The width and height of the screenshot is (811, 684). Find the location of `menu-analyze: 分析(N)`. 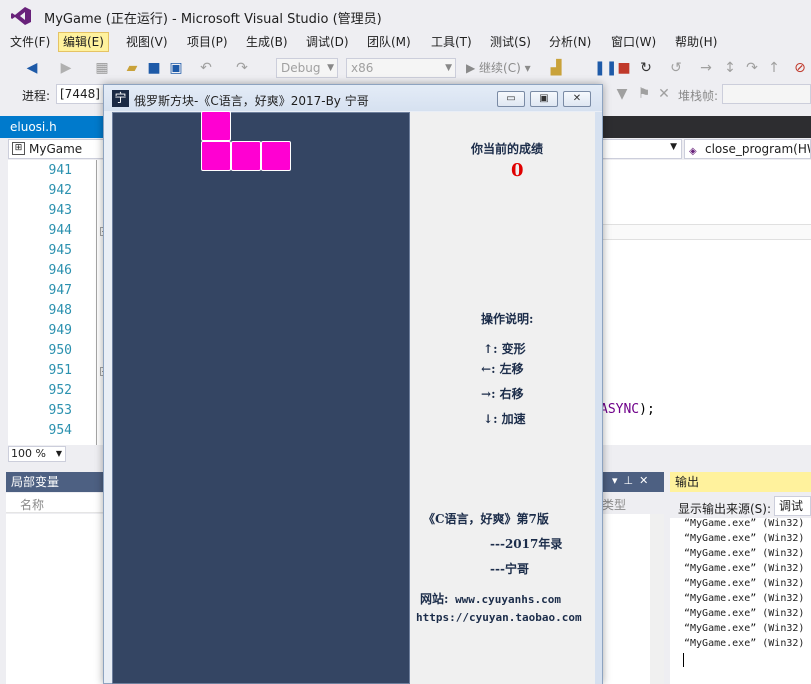

menu-analyze: 分析(N) is located at coordinates (570, 42).